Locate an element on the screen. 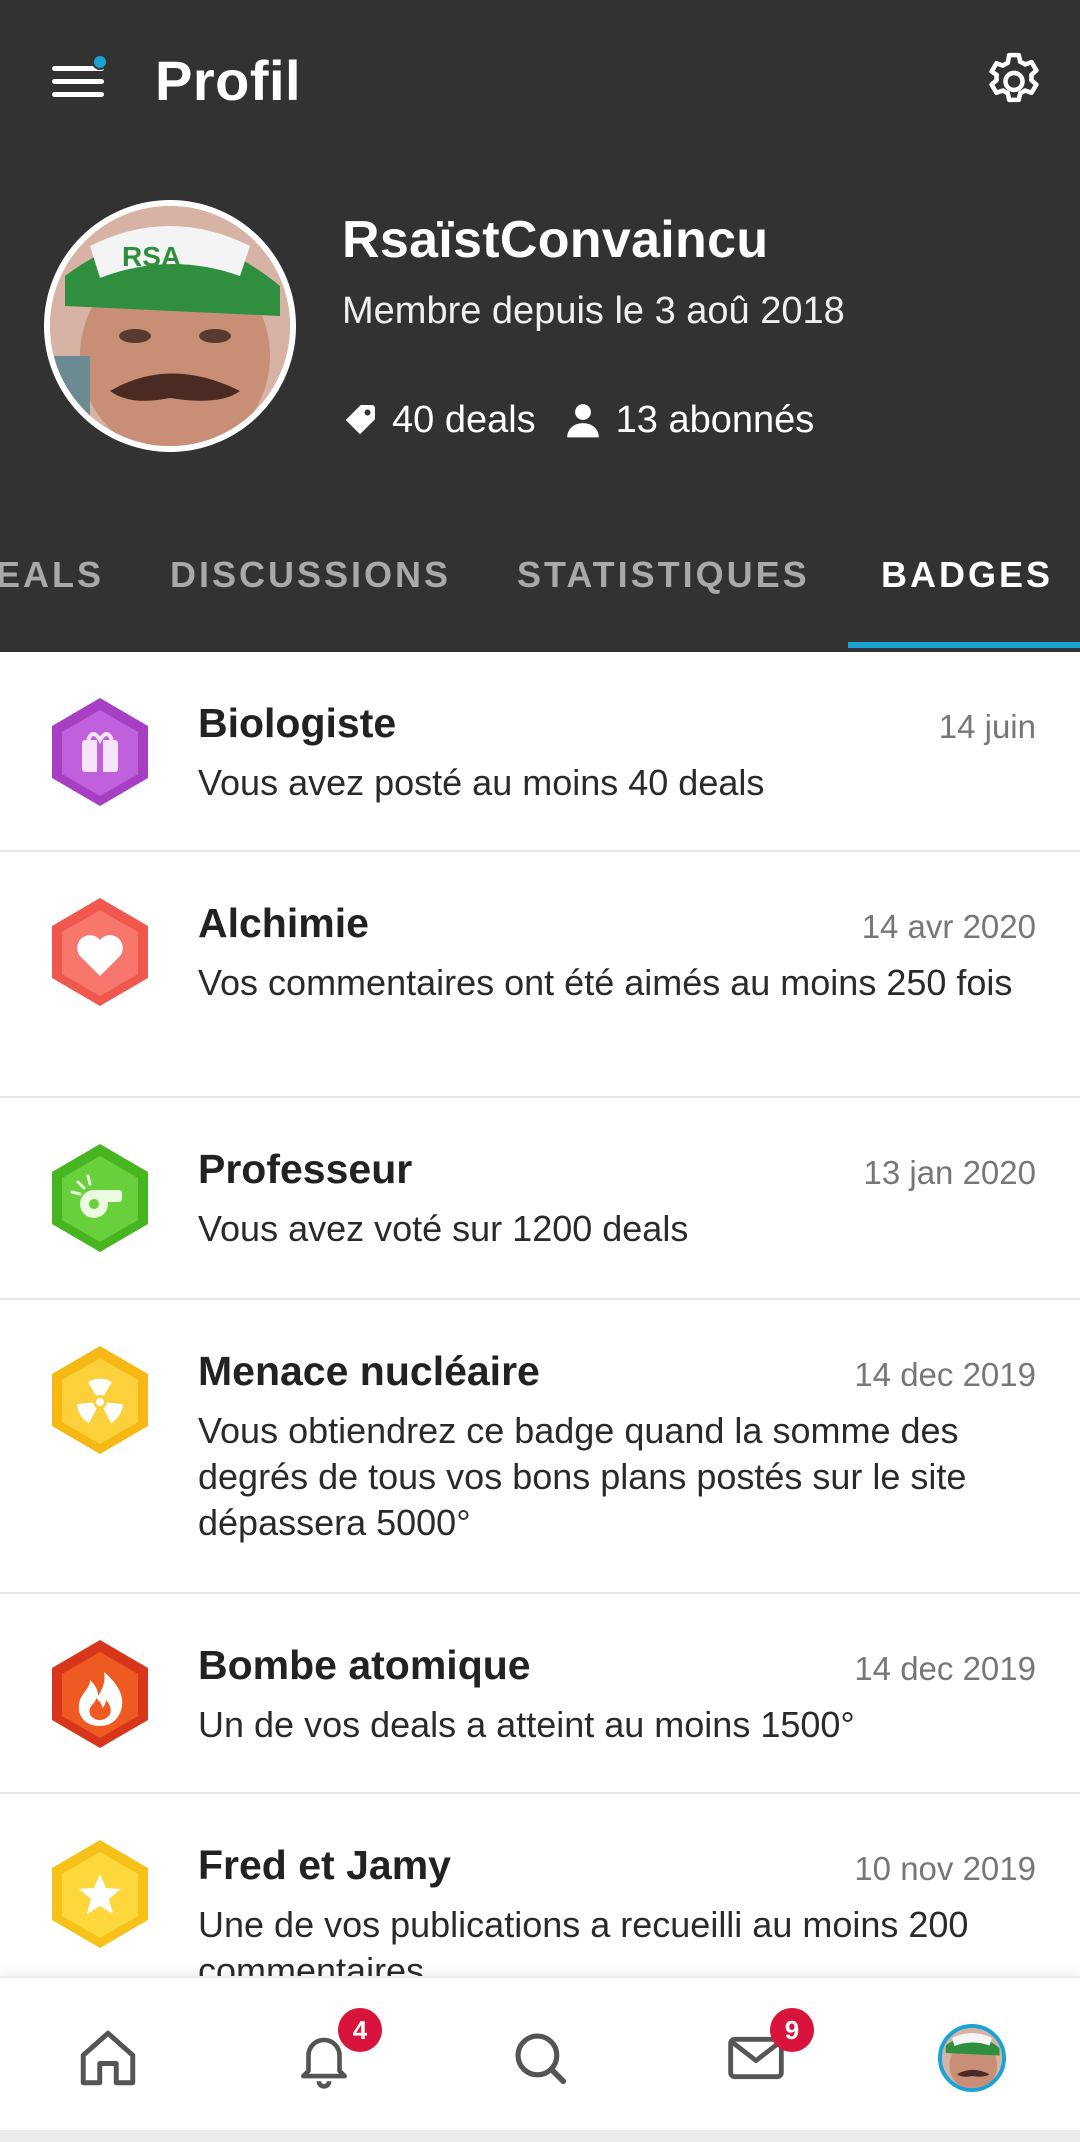 The height and width of the screenshot is (2142, 1080). profile-tabs: EALS DISCUSSIONS STATISTIQUES BADGES is located at coordinates (540, 596).